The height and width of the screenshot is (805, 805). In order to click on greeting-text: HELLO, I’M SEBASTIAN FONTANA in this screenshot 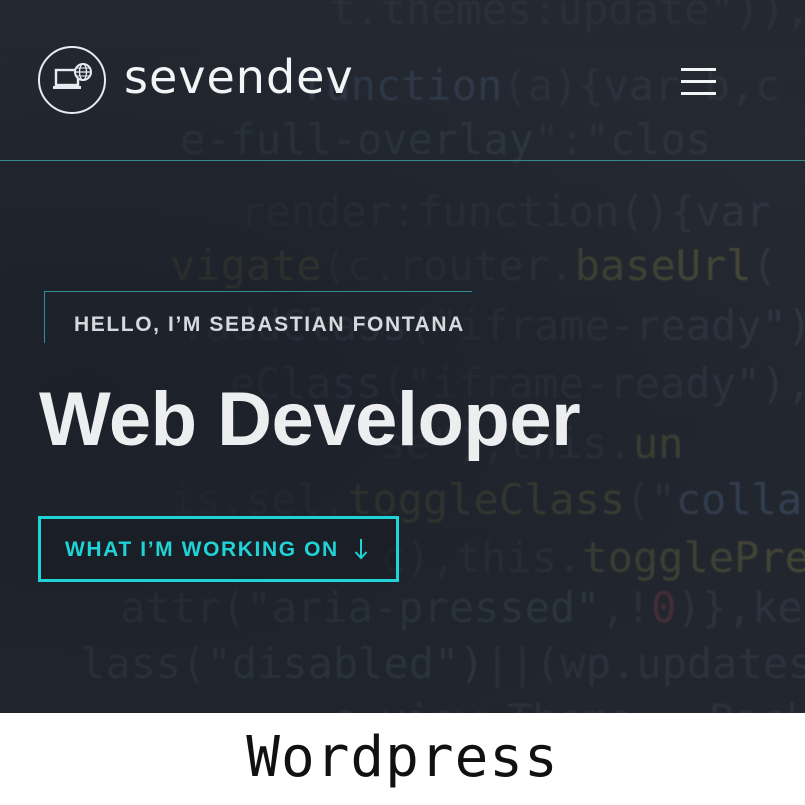, I will do `click(269, 324)`.